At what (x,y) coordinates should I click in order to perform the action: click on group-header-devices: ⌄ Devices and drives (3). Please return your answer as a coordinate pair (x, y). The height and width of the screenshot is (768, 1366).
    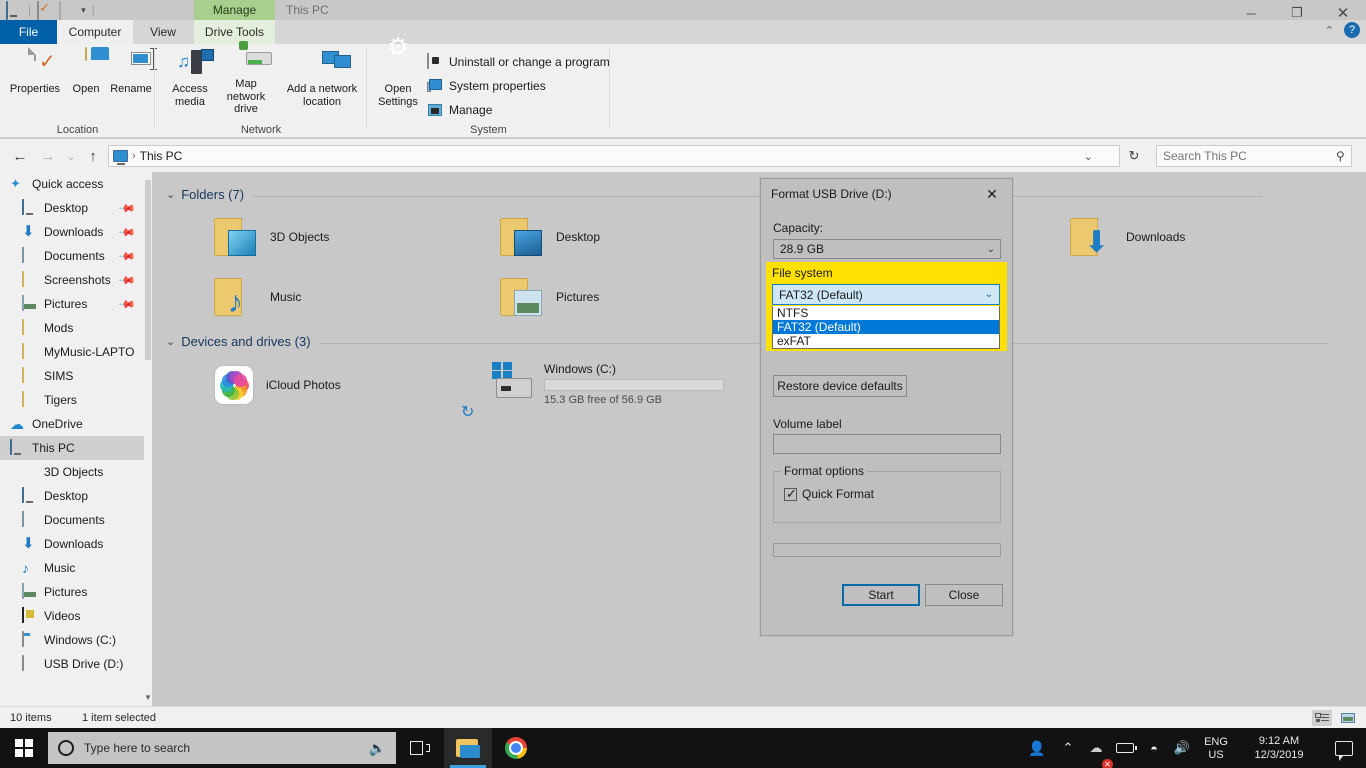
    Looking at the image, I should click on (747, 341).